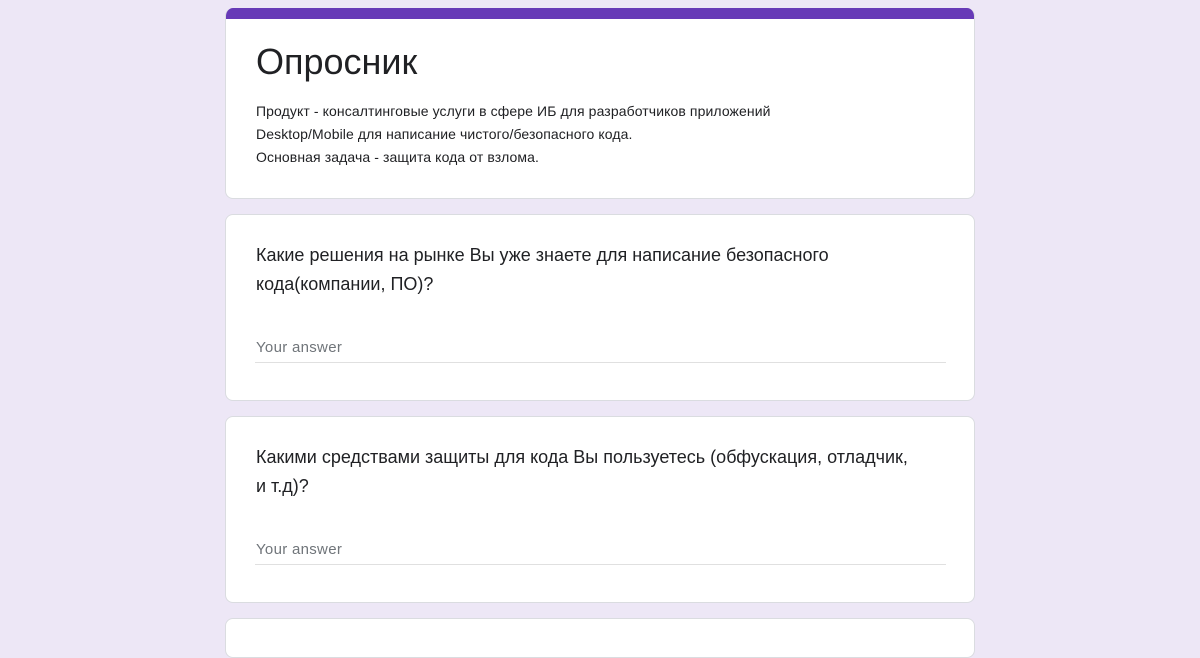 The image size is (1200, 658). I want to click on form-title: Опросник, so click(337, 61).